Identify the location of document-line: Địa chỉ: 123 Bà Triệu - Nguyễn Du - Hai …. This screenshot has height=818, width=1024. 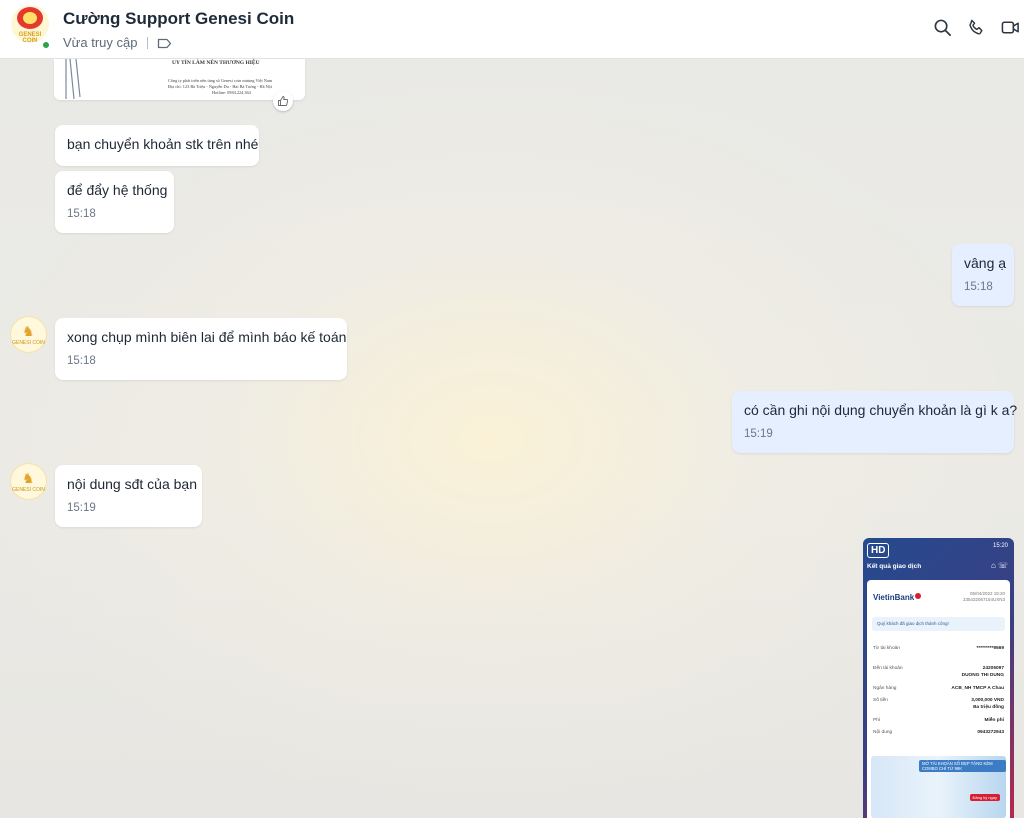
(220, 86).